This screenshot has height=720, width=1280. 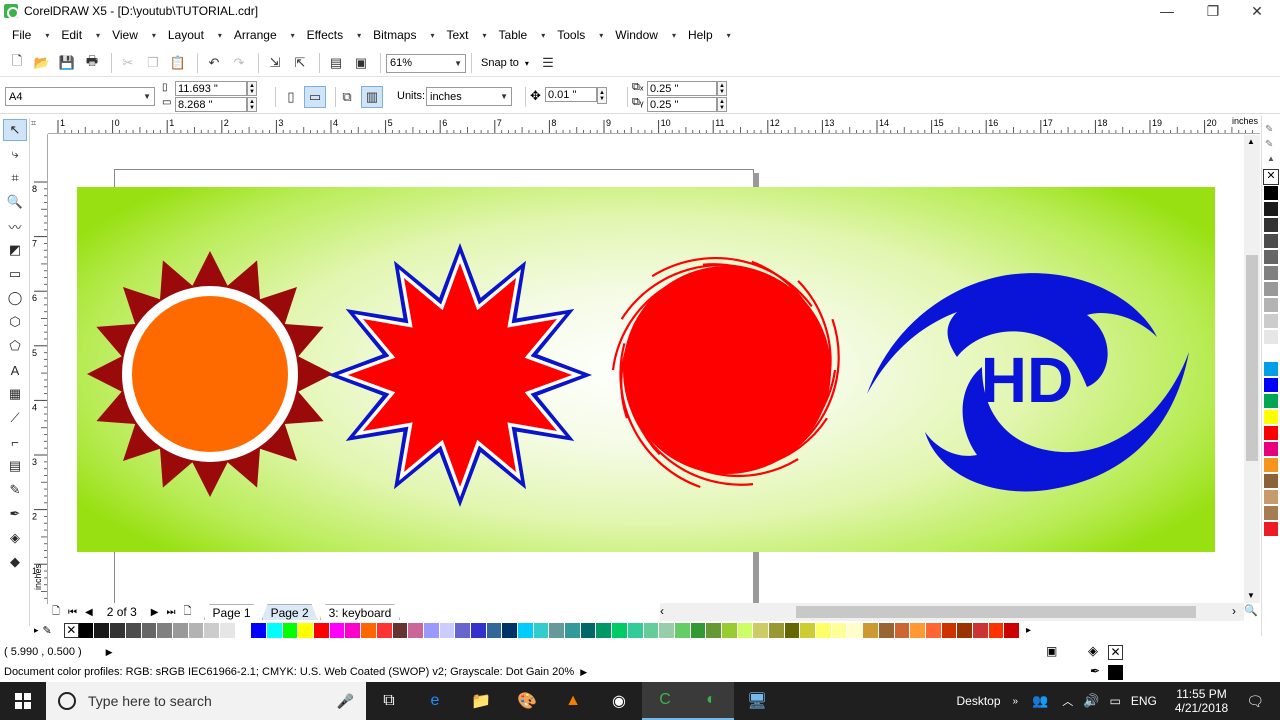 I want to click on network-icon: ▭, so click(x=1114, y=701).